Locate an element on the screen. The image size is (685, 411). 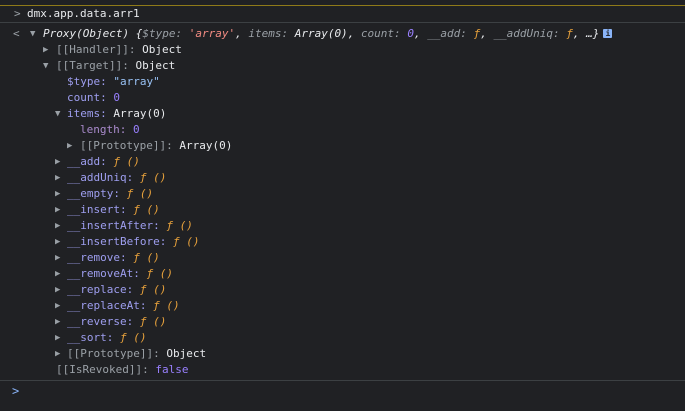
method-key: __replaceAt: is located at coordinates (107, 305).